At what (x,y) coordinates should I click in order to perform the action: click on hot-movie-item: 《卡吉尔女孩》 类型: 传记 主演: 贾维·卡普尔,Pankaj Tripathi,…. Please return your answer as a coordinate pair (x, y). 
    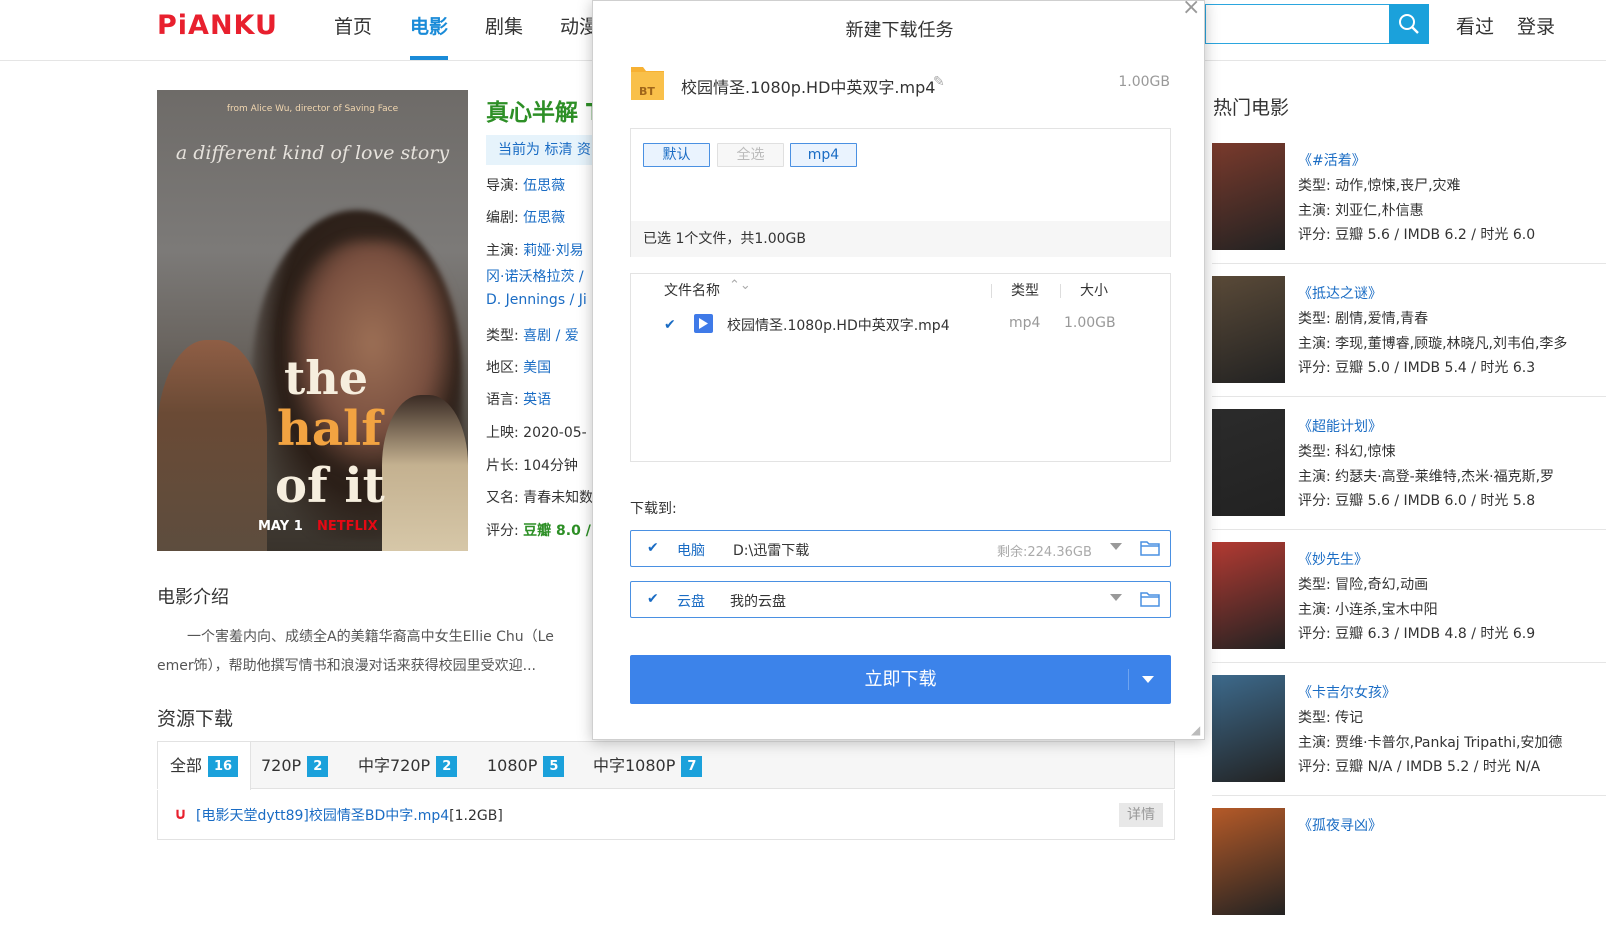
    Looking at the image, I should click on (1409, 735).